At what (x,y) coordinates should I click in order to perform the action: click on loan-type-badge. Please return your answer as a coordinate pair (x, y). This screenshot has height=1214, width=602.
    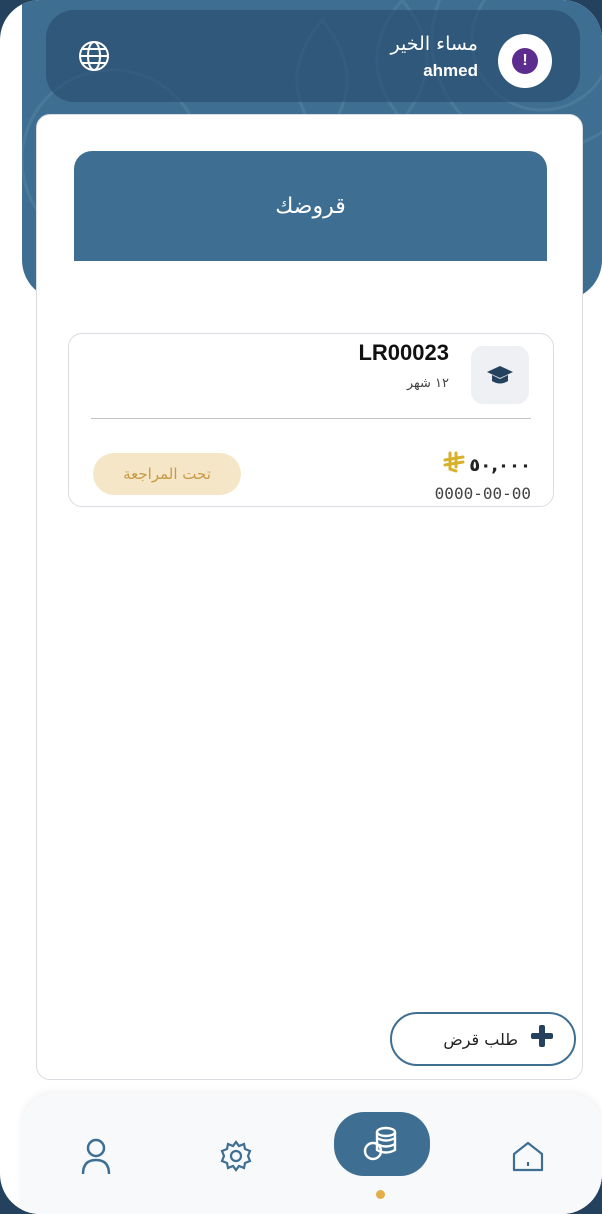
    Looking at the image, I should click on (500, 375).